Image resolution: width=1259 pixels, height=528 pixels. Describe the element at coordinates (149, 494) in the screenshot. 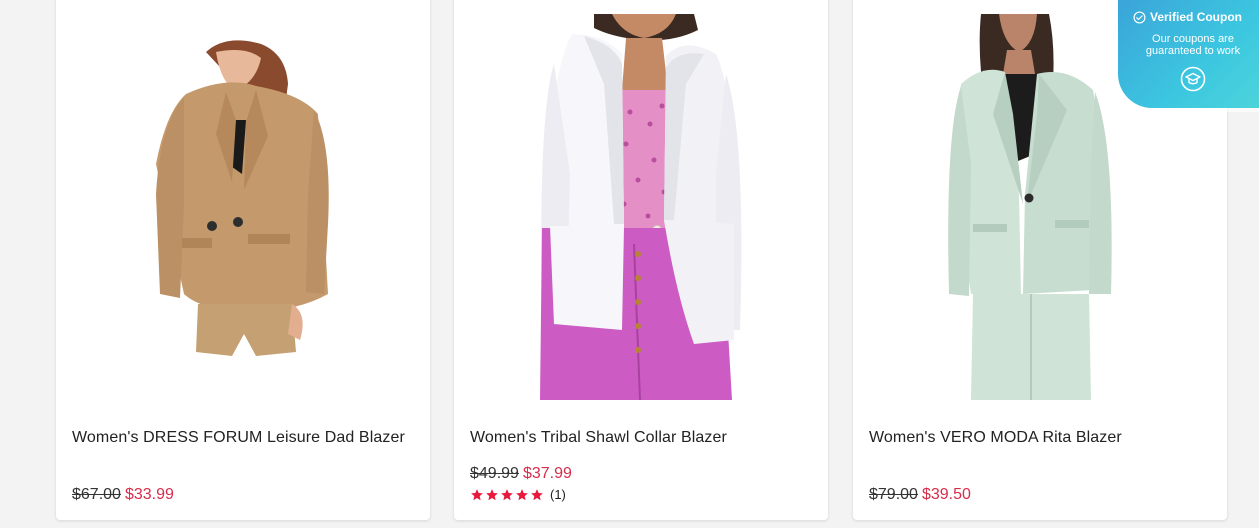

I see `sale-price: $33.99` at that location.